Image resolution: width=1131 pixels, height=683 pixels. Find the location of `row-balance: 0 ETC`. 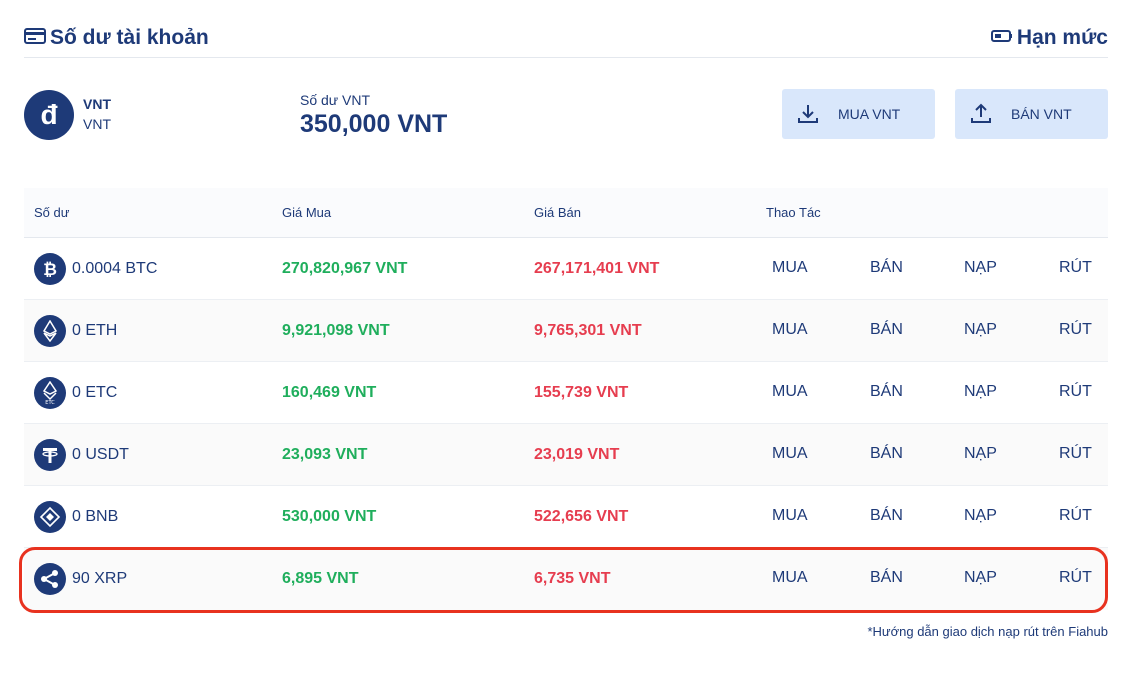

row-balance: 0 ETC is located at coordinates (95, 392).